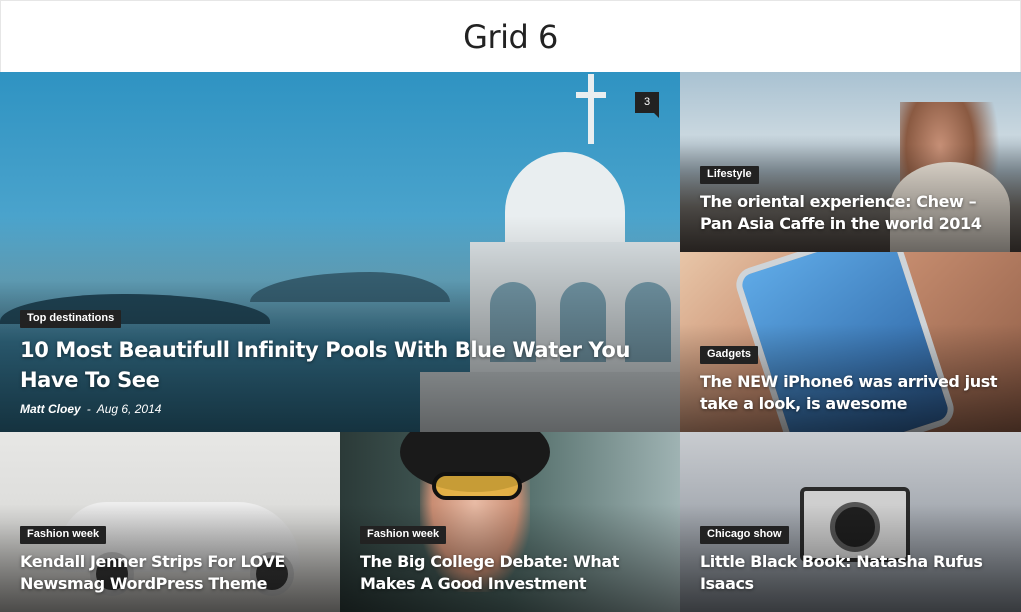 The height and width of the screenshot is (612, 1021). Describe the element at coordinates (71, 319) in the screenshot. I see `category-badge: Top destinations` at that location.